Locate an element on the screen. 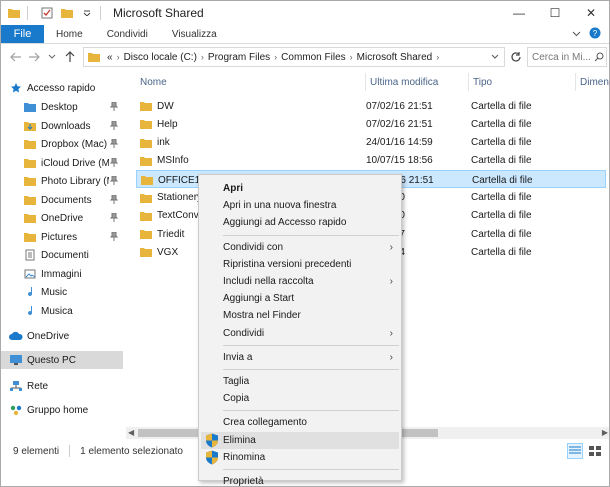 The height and width of the screenshot is (487, 610). address-segment-drive: Disco locale (C:) is located at coordinates (160, 57).